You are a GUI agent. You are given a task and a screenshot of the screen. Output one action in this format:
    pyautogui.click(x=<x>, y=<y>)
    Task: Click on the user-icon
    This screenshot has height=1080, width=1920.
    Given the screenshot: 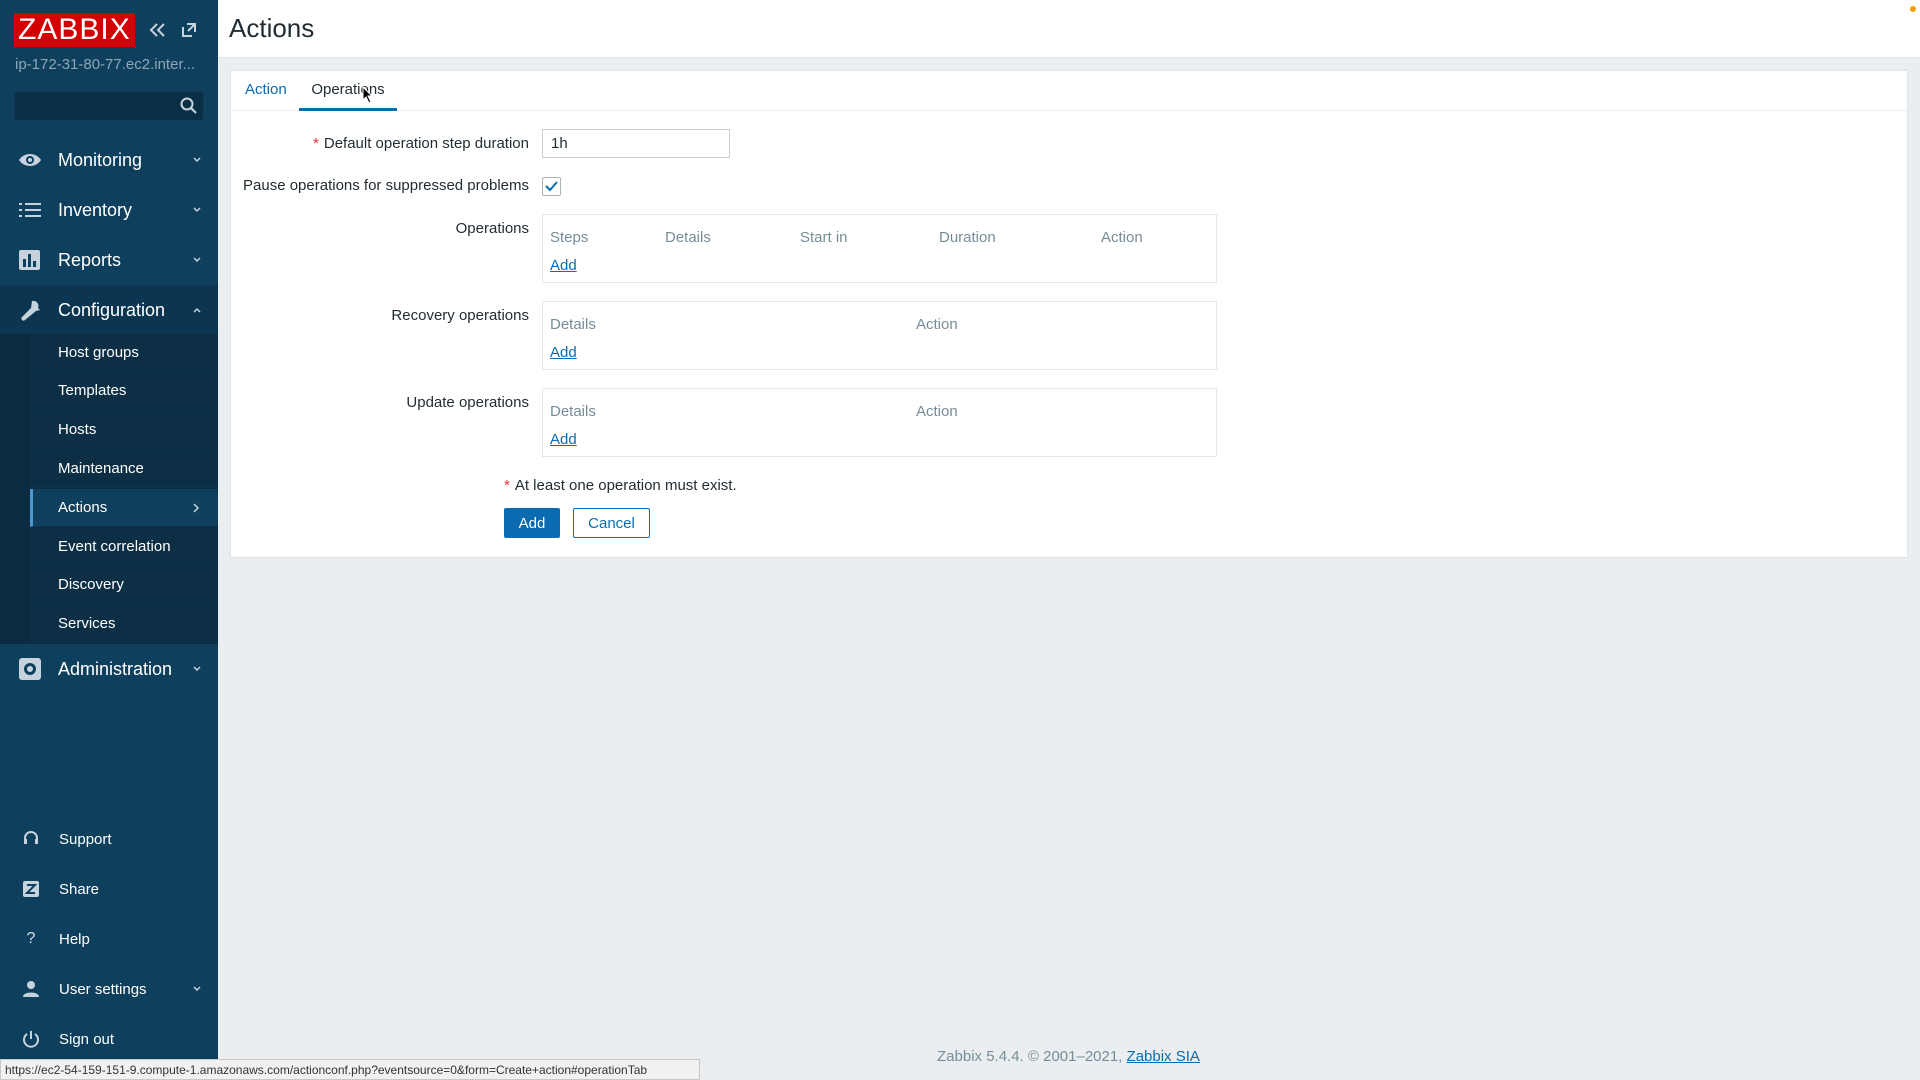 What is the action you would take?
    pyautogui.click(x=31, y=989)
    